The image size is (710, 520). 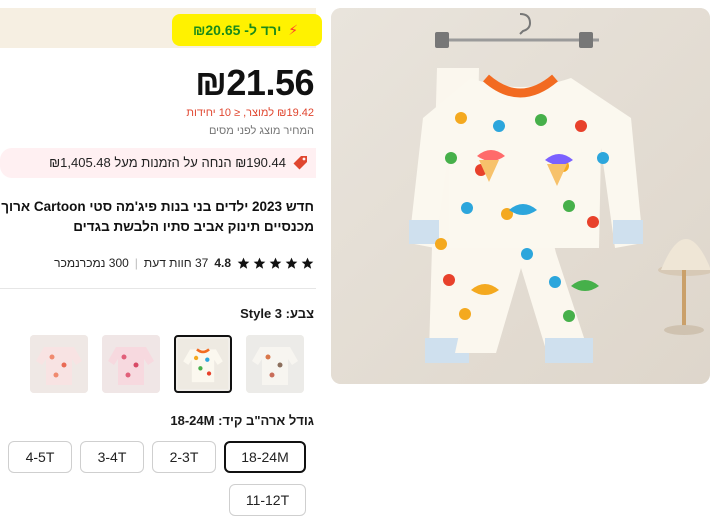 What do you see at coordinates (293, 30) in the screenshot?
I see `lightning-icon: ⚡` at bounding box center [293, 30].